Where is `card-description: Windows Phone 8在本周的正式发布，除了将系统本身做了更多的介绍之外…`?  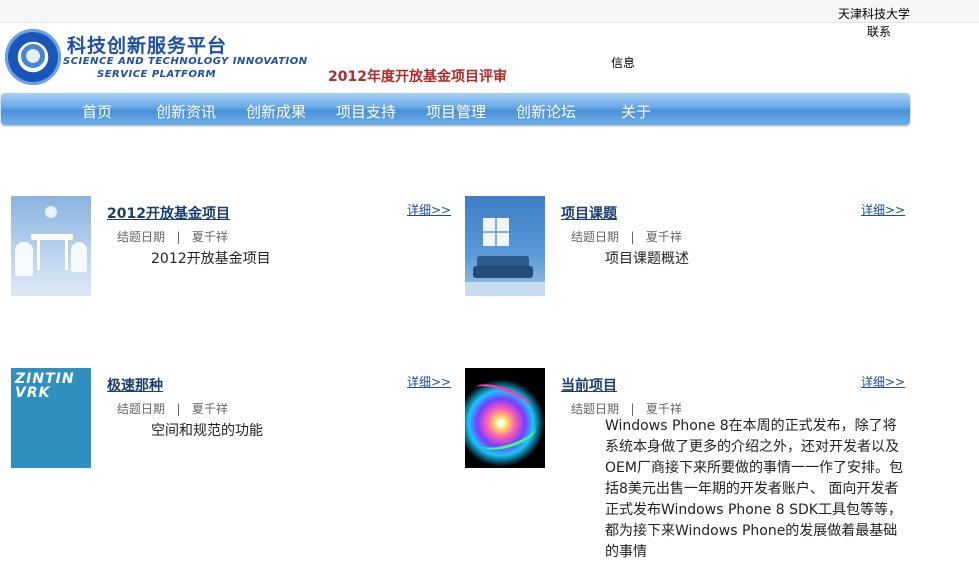
card-description: Windows Phone 8在本周的正式发布，除了将系统本身做了更多的介绍之外… is located at coordinates (754, 489).